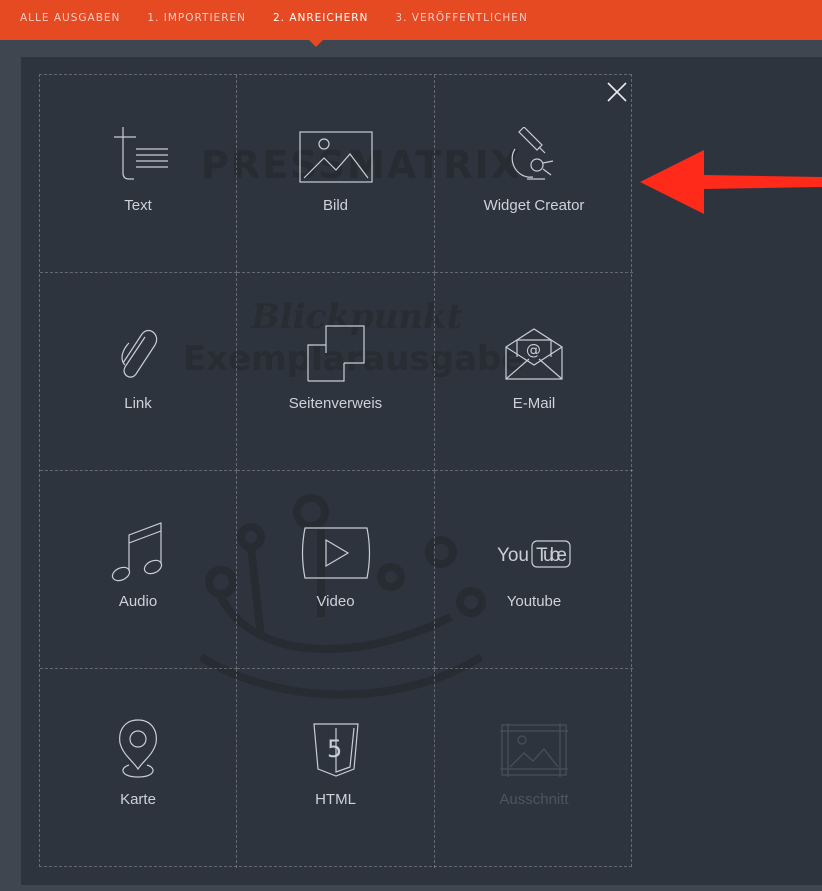 The image size is (822, 891). I want to click on tile-label: Audio, so click(138, 601).